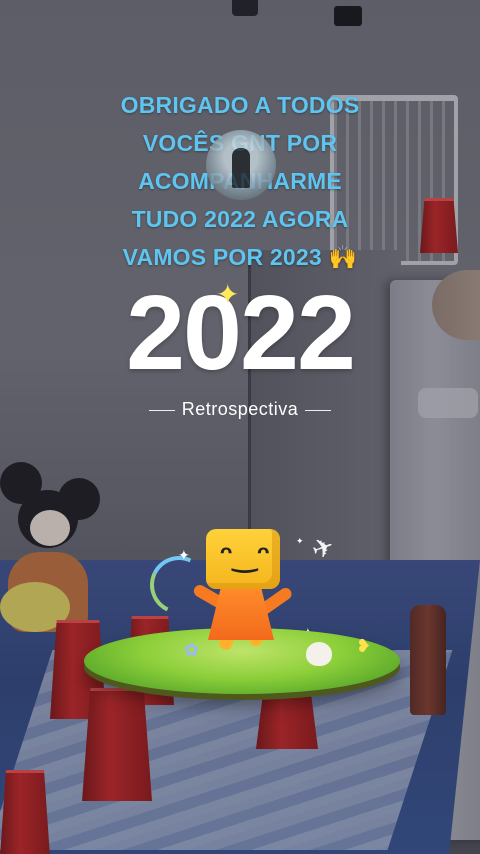  I want to click on leaf-icon: ❥, so click(364, 646).